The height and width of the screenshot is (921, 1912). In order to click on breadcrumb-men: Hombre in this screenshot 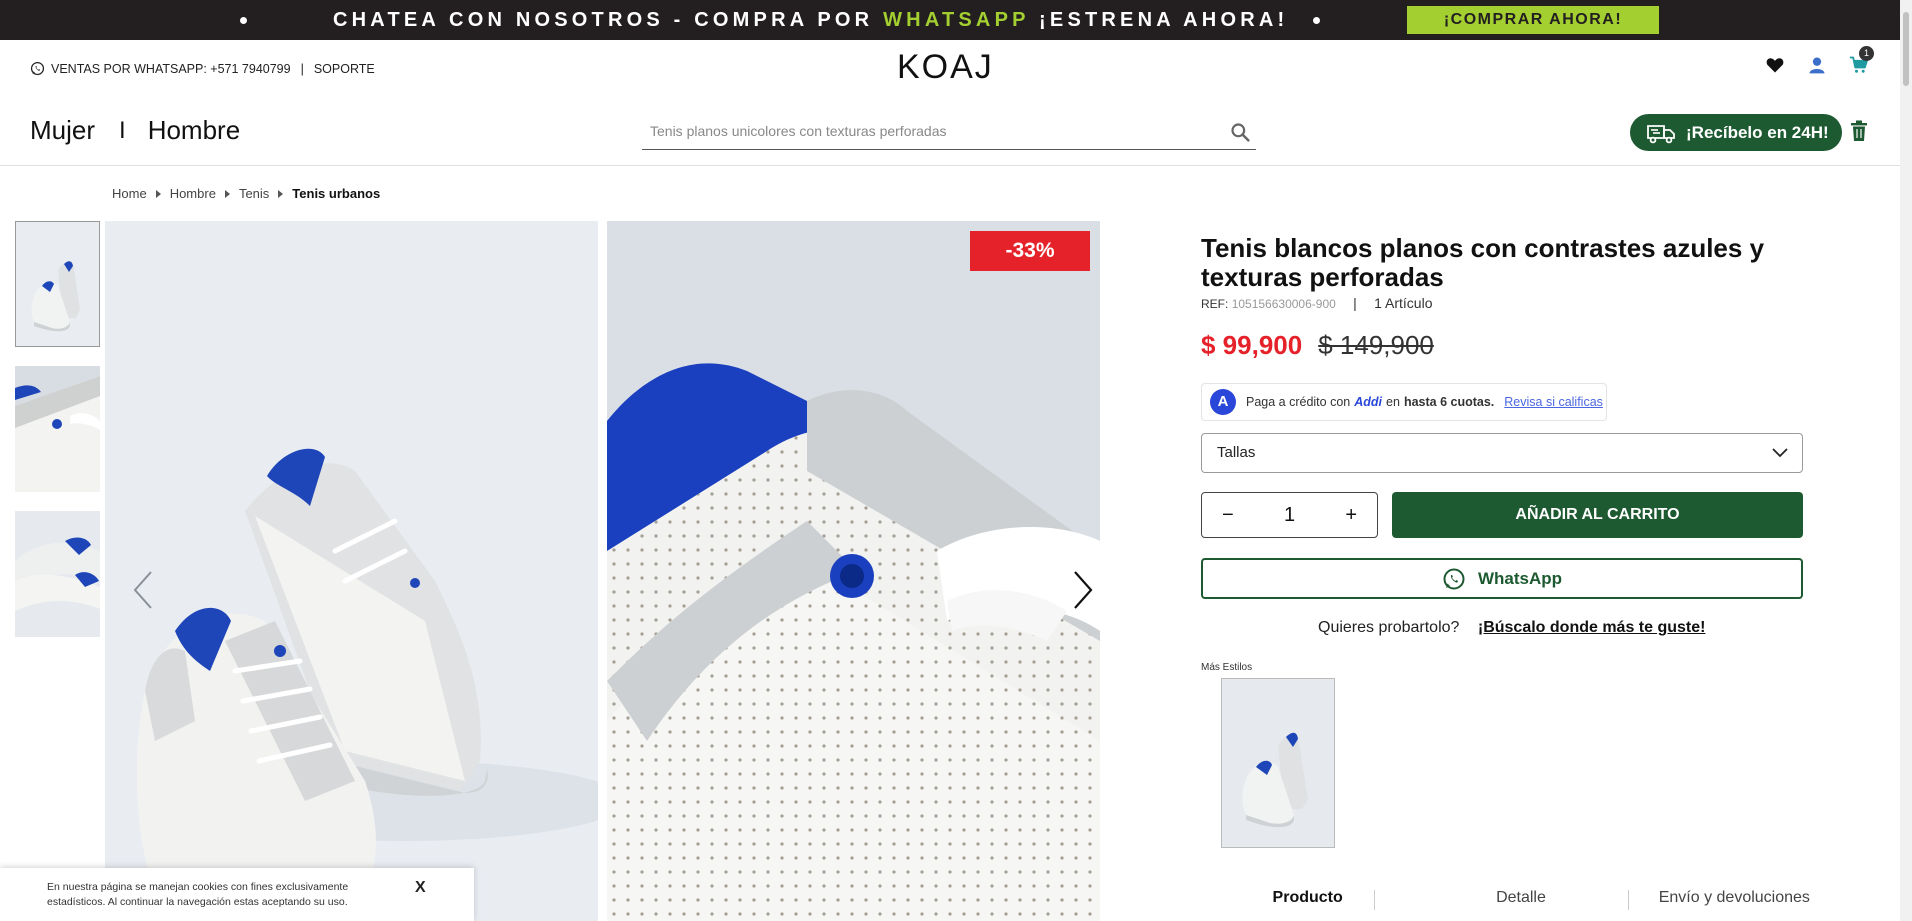, I will do `click(193, 193)`.